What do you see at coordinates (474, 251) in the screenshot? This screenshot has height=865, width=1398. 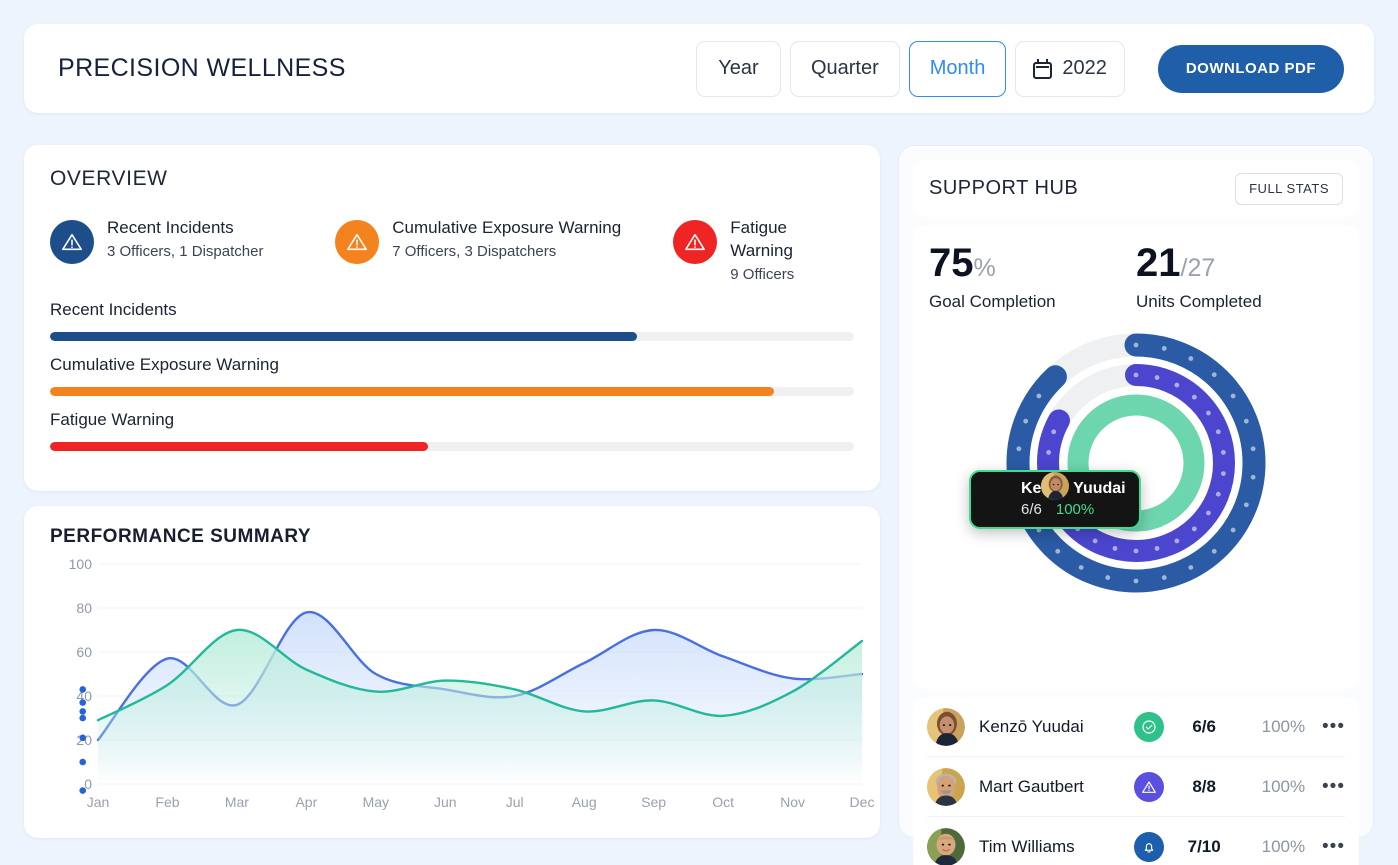 I see `stat-sub: 7 Officers, 3 Dispatchers` at bounding box center [474, 251].